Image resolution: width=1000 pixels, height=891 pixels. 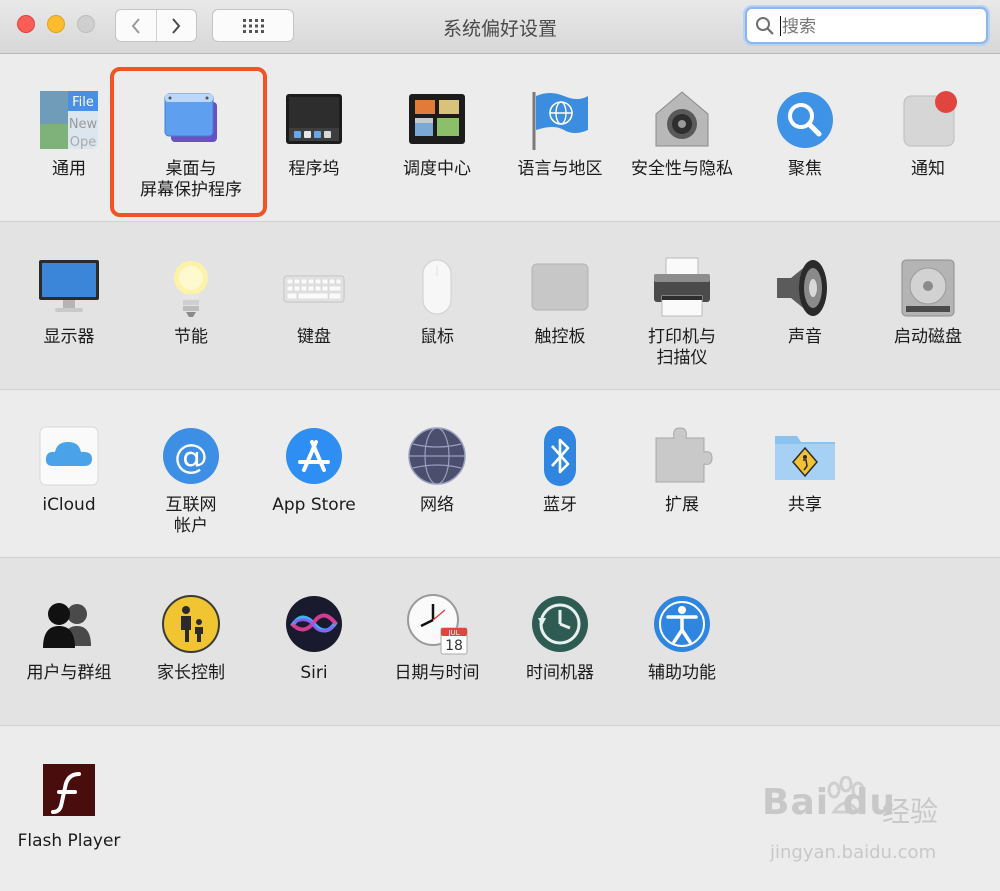 I want to click on displays-icon, so click(x=69, y=288).